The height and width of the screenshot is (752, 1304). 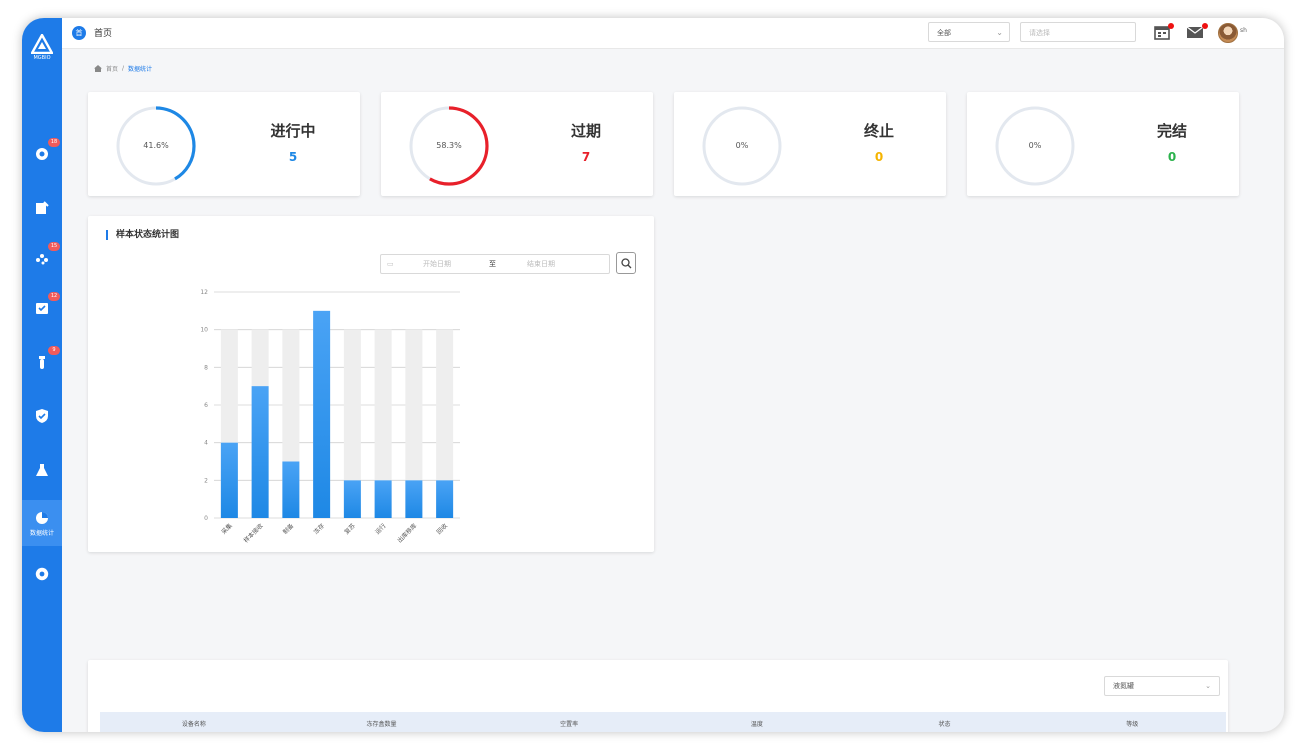 What do you see at coordinates (878, 131) in the screenshot?
I see `stat-label: 终止` at bounding box center [878, 131].